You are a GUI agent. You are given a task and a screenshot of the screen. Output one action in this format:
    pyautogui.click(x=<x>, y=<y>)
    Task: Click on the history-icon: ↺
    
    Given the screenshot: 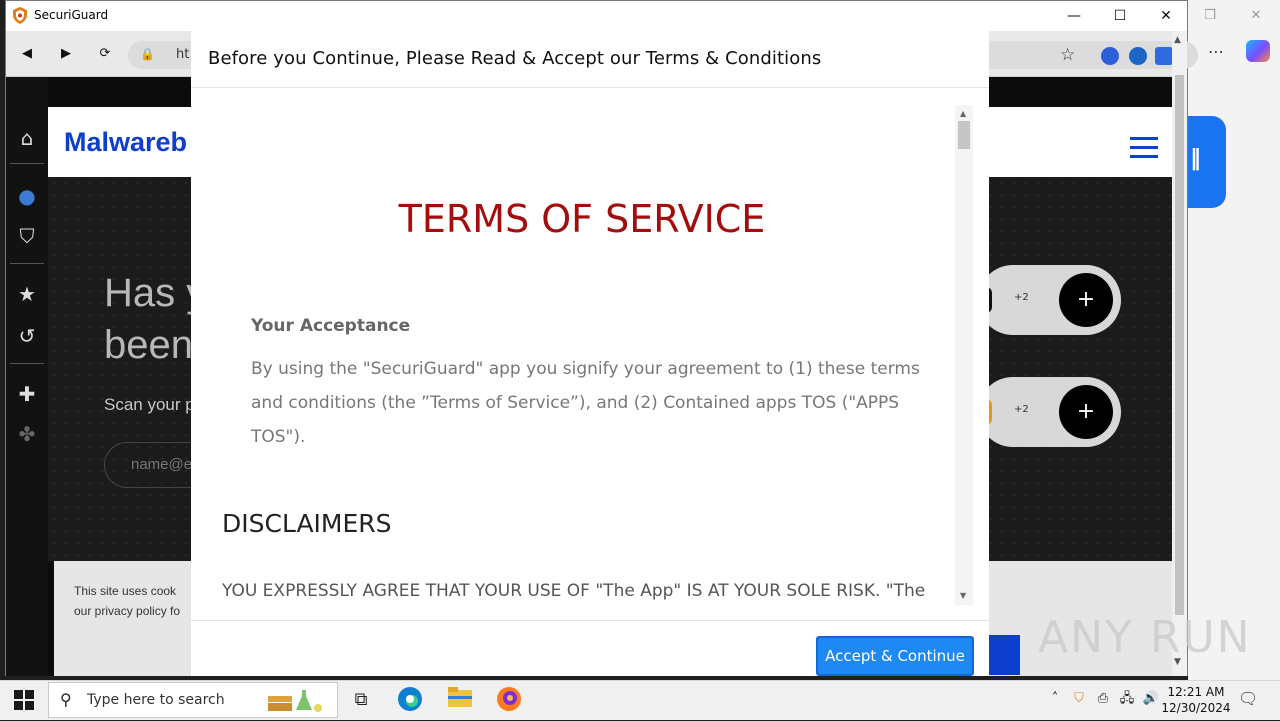 What is the action you would take?
    pyautogui.click(x=27, y=336)
    